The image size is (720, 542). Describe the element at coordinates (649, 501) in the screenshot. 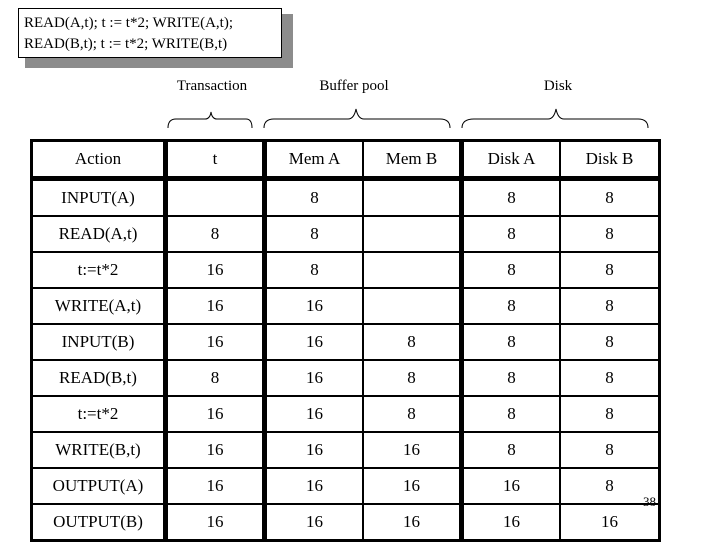

I see `page-number: 38` at that location.